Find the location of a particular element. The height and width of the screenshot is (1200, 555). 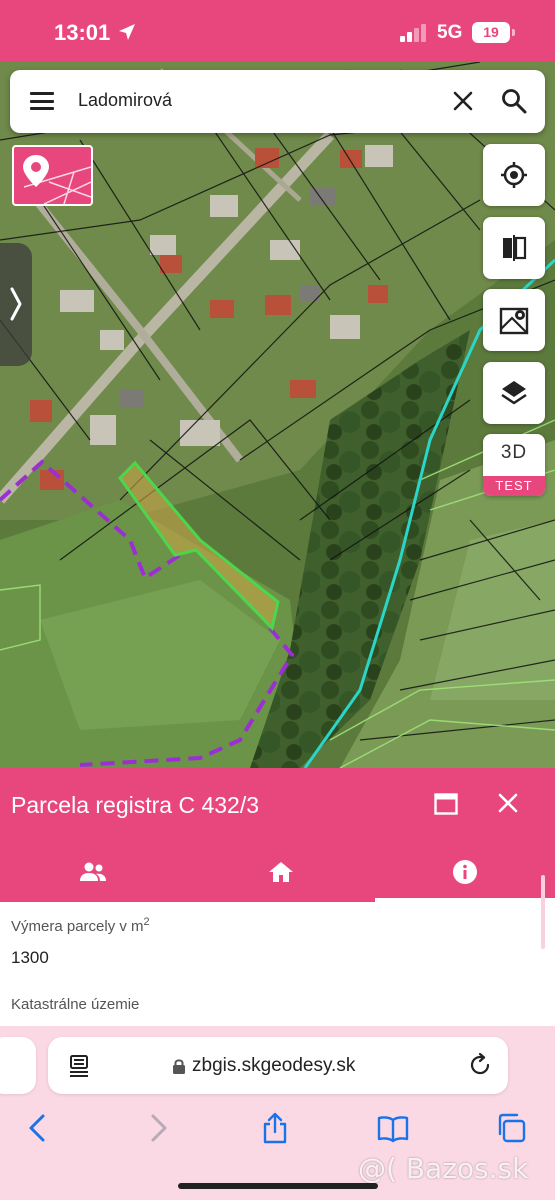

google-maps-button is located at coordinates (514, 320).